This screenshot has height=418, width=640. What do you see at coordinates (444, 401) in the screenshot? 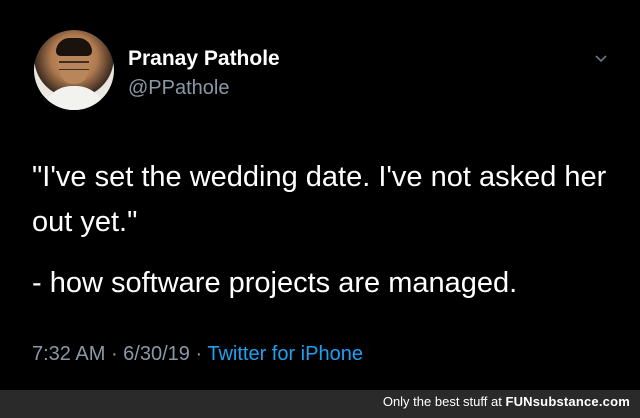
I see `watermark-prefix: Only the best stuff at` at bounding box center [444, 401].